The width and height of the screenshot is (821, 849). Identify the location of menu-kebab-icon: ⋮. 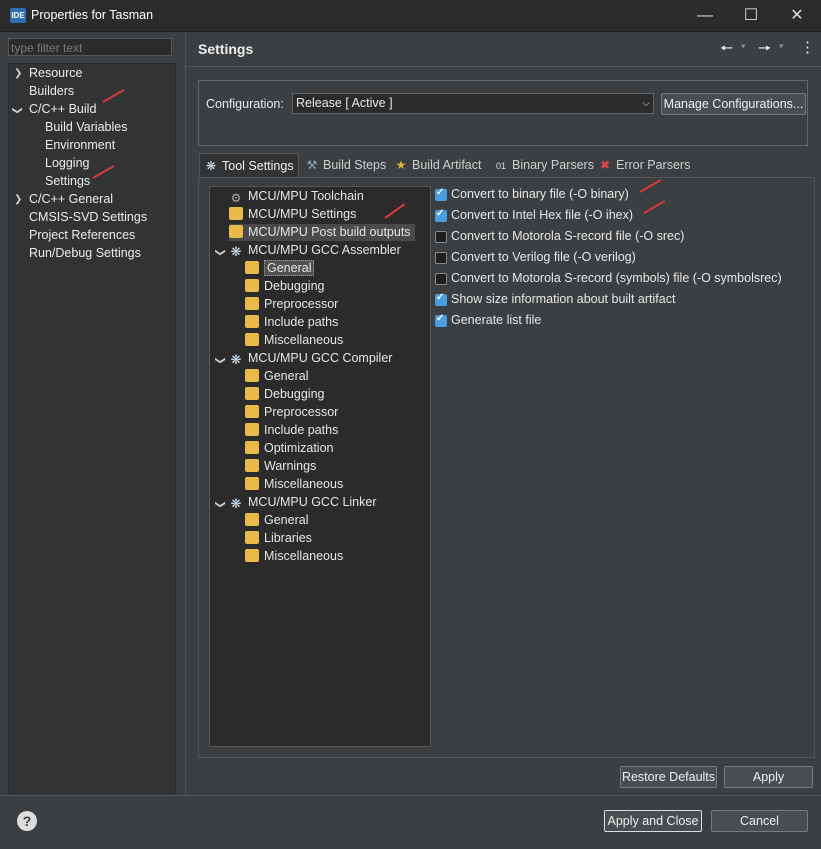
(807, 47).